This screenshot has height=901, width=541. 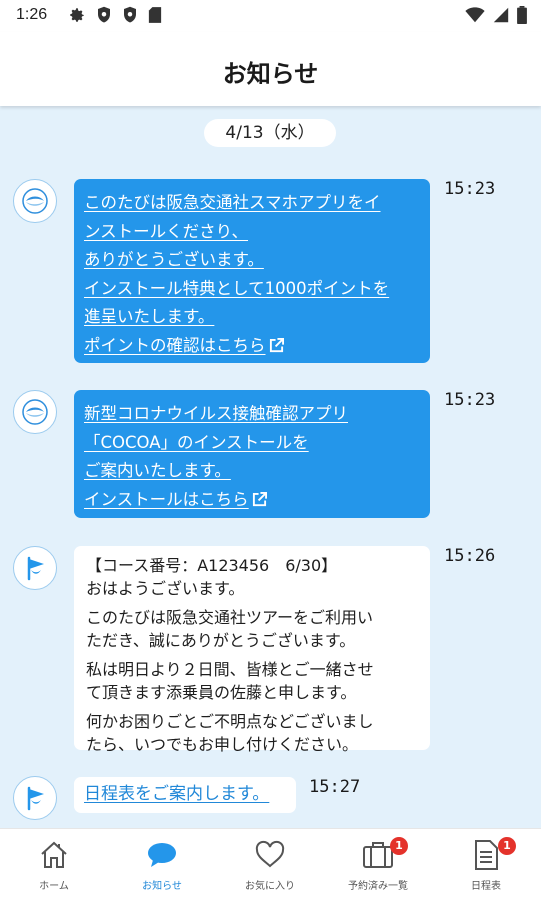 I want to click on document-icon, so click(x=486, y=855).